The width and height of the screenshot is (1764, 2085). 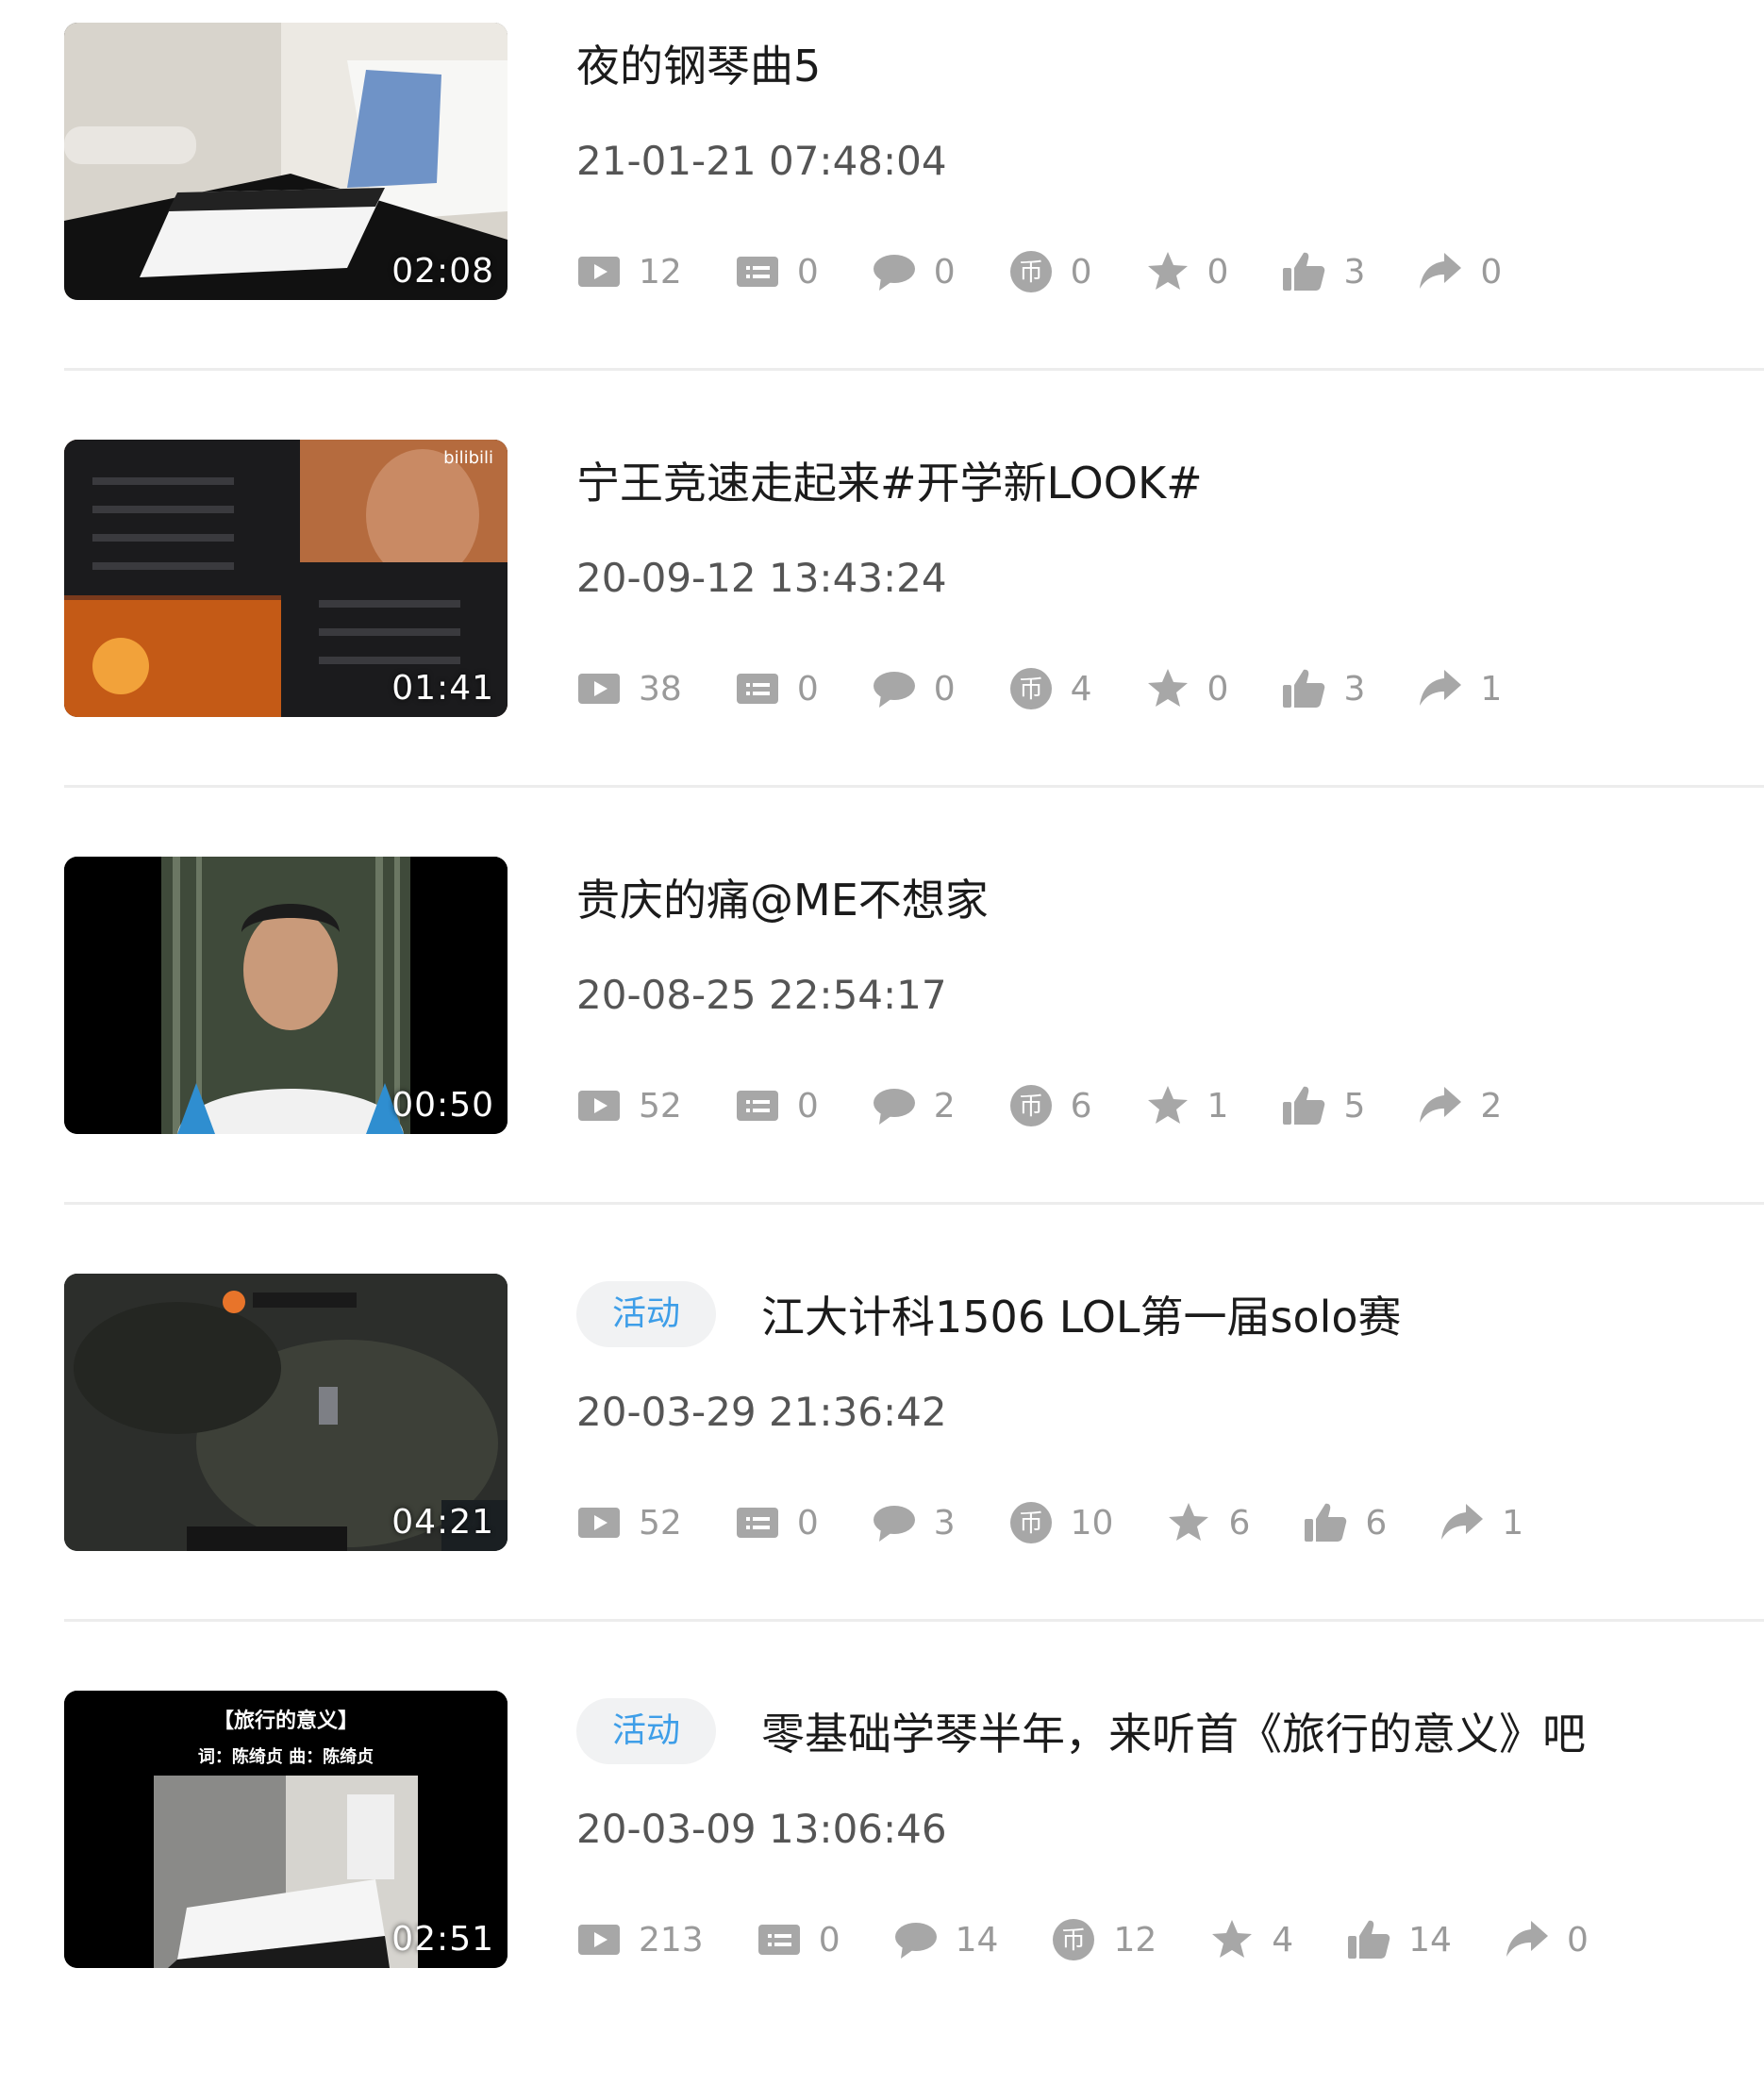 I want to click on stat-plays: 12, so click(x=629, y=271).